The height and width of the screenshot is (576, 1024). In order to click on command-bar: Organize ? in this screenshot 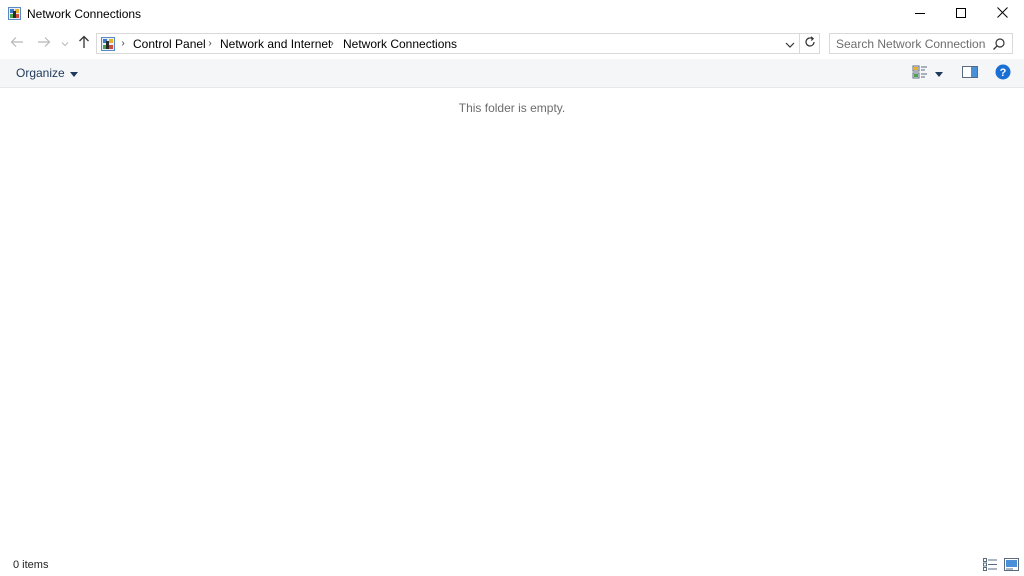, I will do `click(512, 73)`.